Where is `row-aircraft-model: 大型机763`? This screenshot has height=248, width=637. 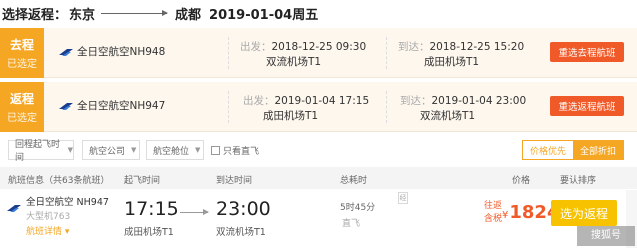 row-aircraft-model: 大型机763 is located at coordinates (48, 217).